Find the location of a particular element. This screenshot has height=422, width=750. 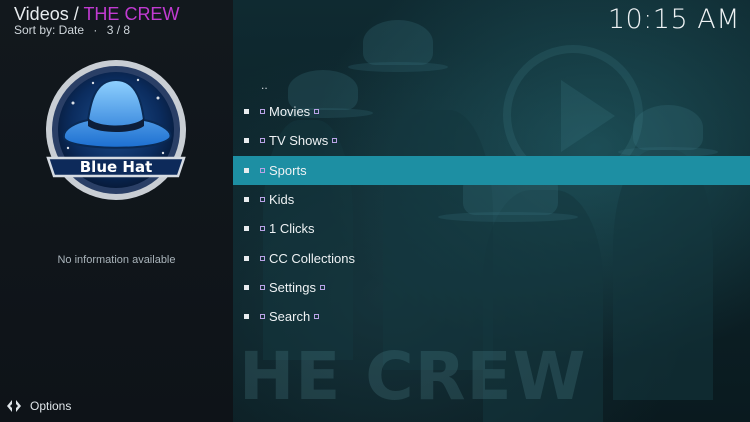

menu-item-search: Search is located at coordinates (491, 316).